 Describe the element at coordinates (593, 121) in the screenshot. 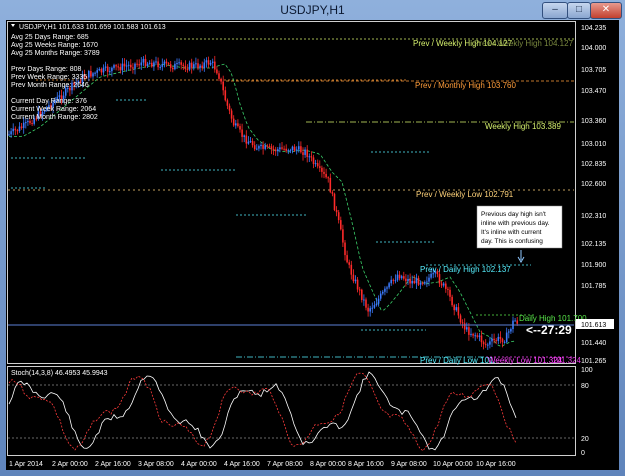

I see `price-tick: 103.360` at that location.